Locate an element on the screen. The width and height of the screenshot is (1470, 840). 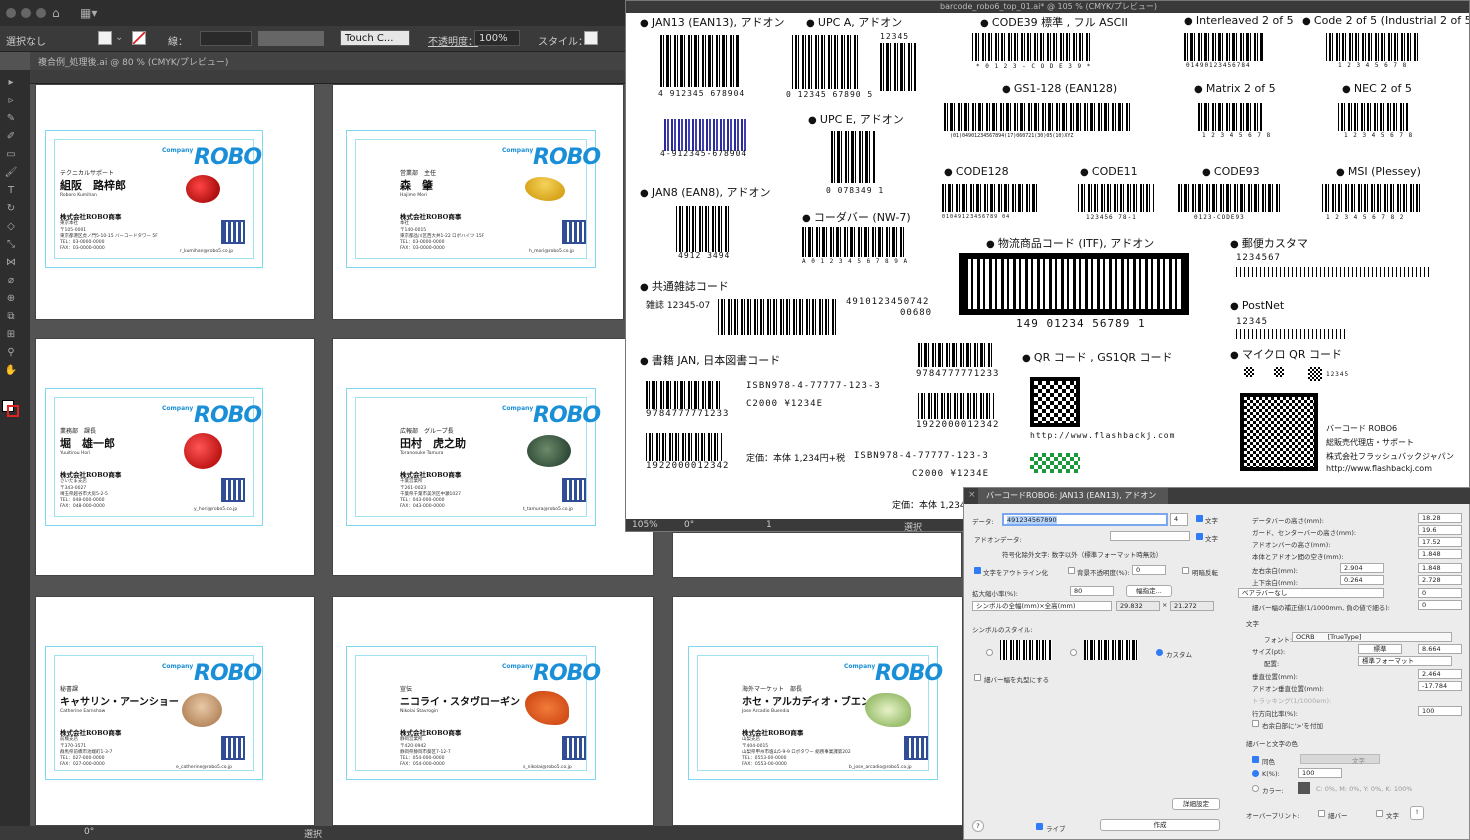
horizontal-ruler is located at coordinates (330, 77).